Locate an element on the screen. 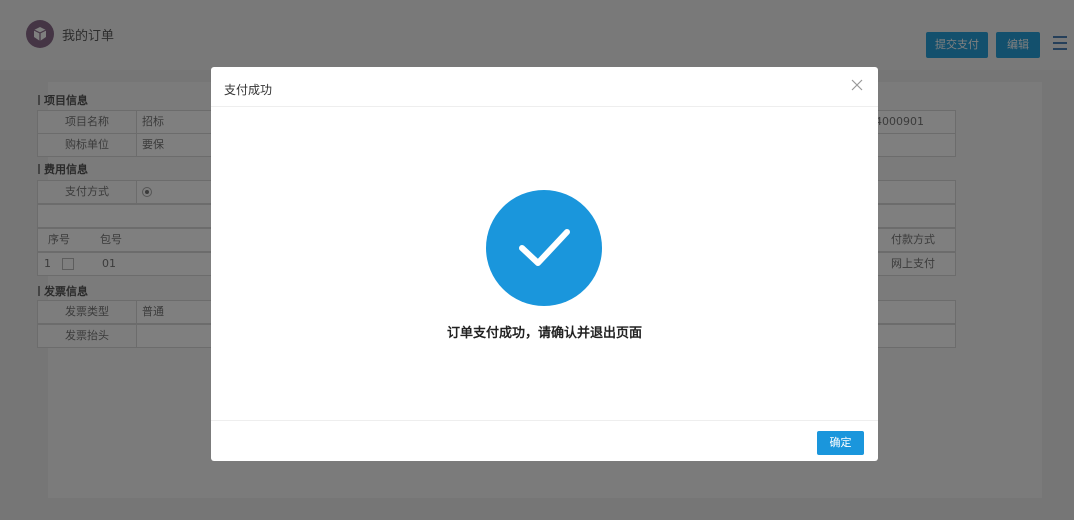 The height and width of the screenshot is (520, 1074). check-circle-icon is located at coordinates (544, 248).